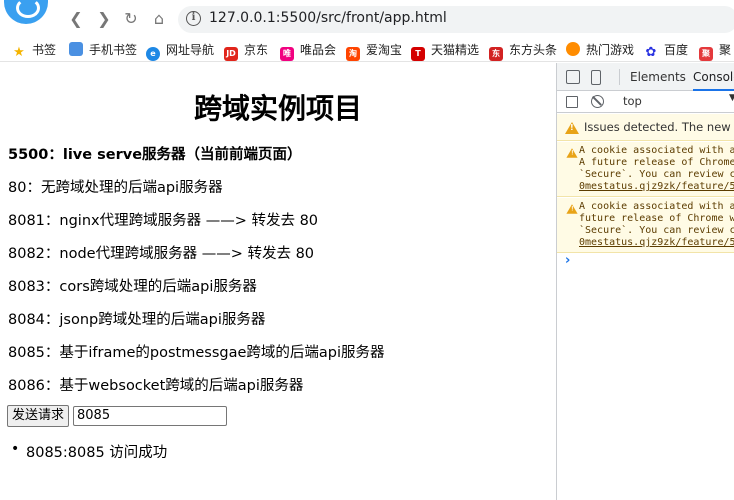 The image size is (734, 500). What do you see at coordinates (89, 451) in the screenshot?
I see `result-list-item: 8085:8085 访问成功` at bounding box center [89, 451].